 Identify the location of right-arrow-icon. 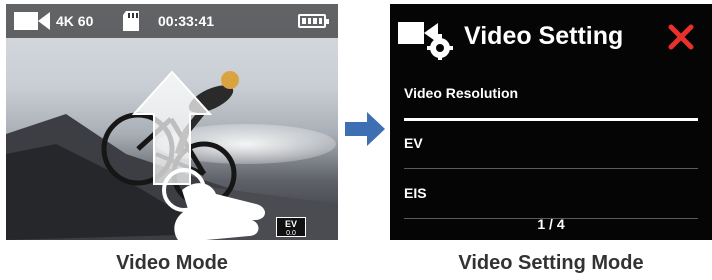
(365, 129).